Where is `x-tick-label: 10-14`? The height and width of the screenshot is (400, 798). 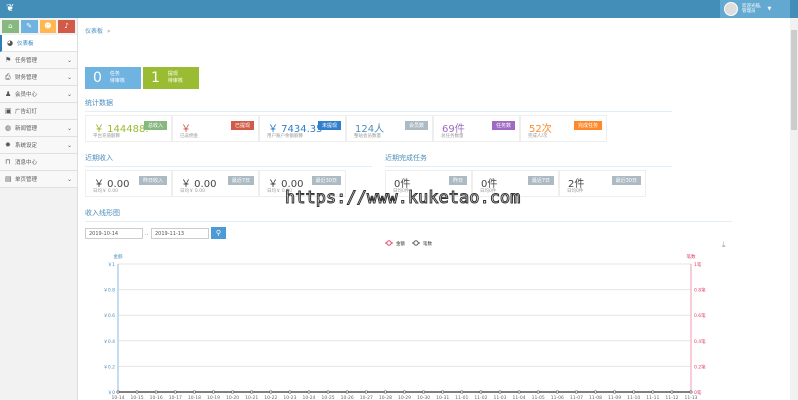 x-tick-label: 10-14 is located at coordinates (117, 397).